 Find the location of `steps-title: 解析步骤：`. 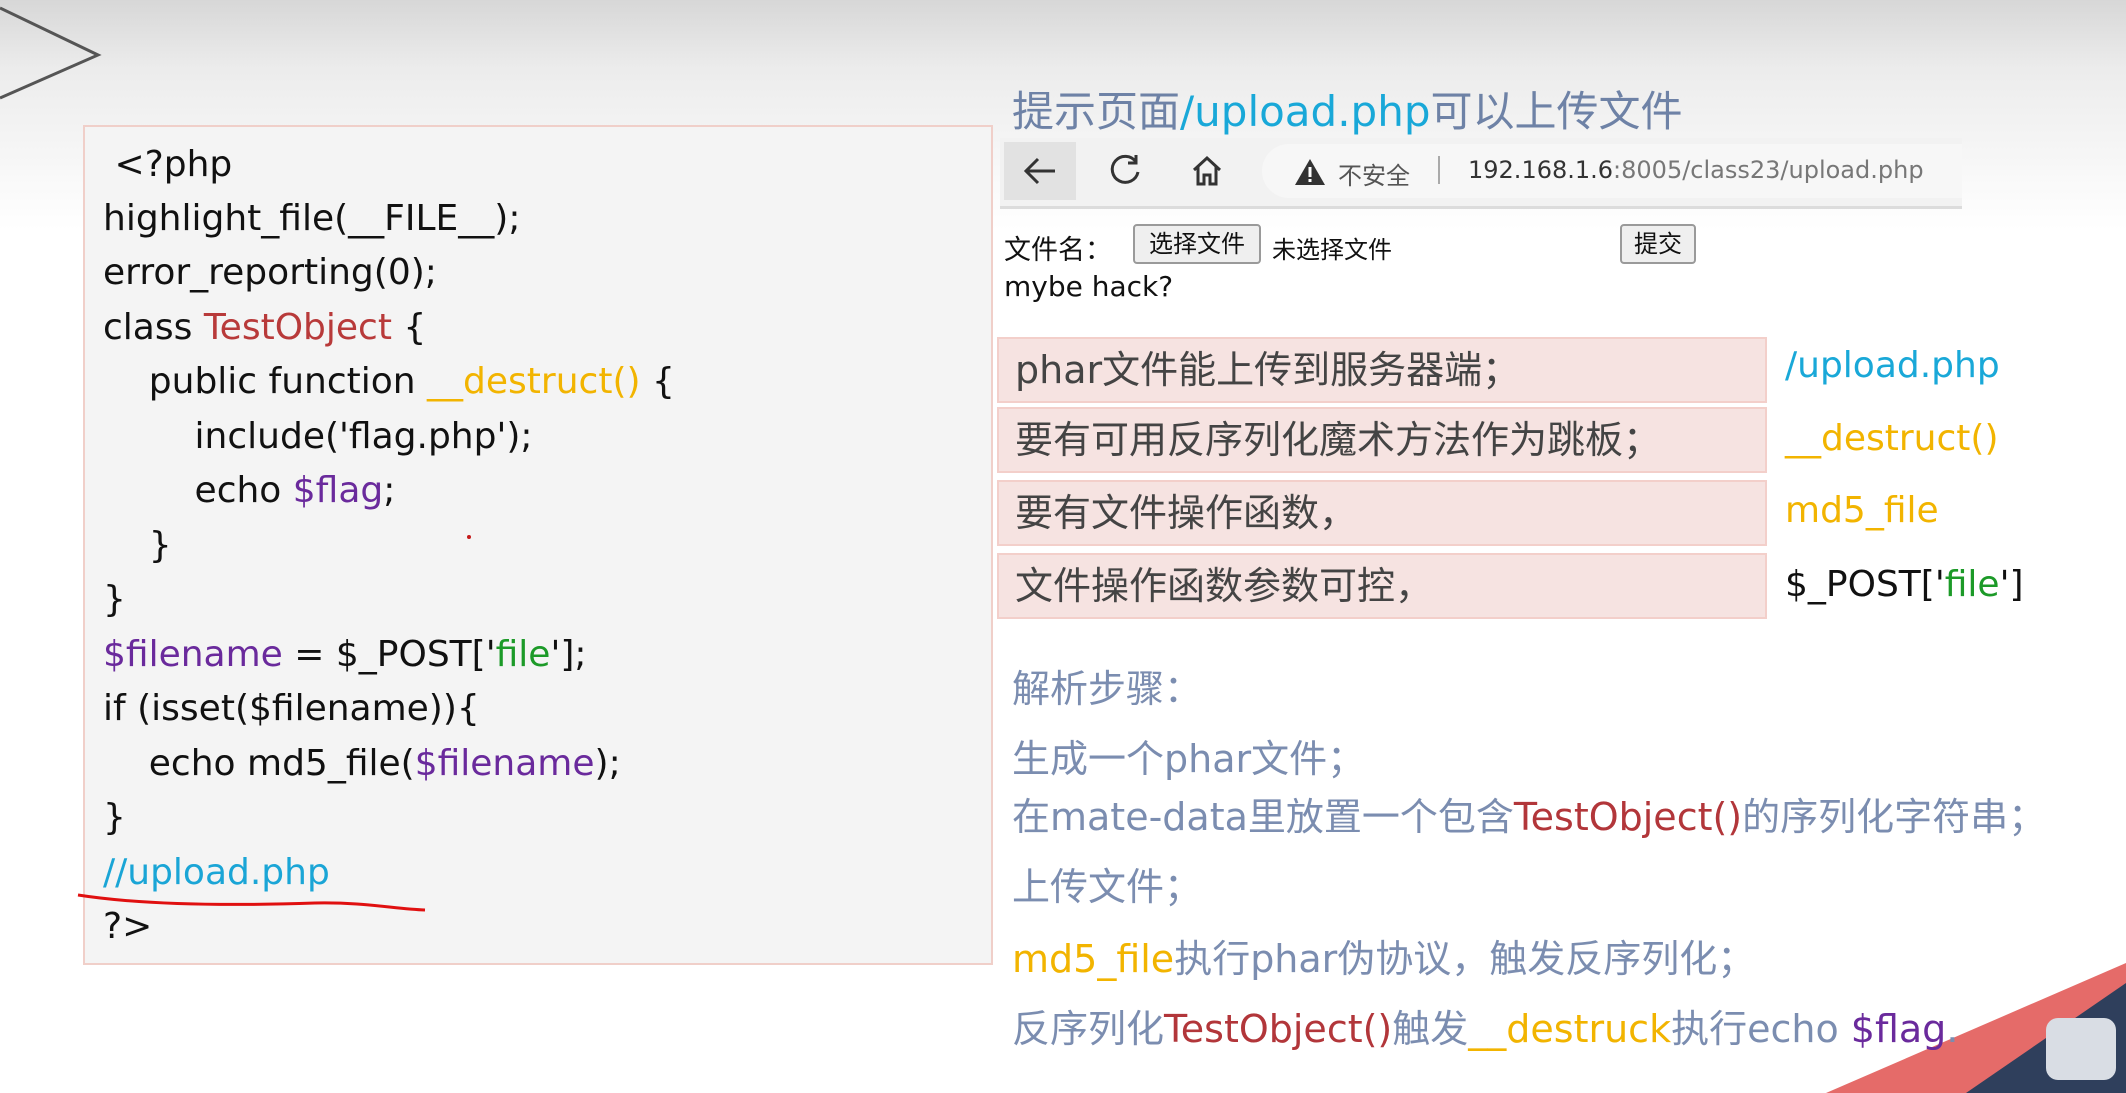

steps-title: 解析步骤： is located at coordinates (1107, 689).